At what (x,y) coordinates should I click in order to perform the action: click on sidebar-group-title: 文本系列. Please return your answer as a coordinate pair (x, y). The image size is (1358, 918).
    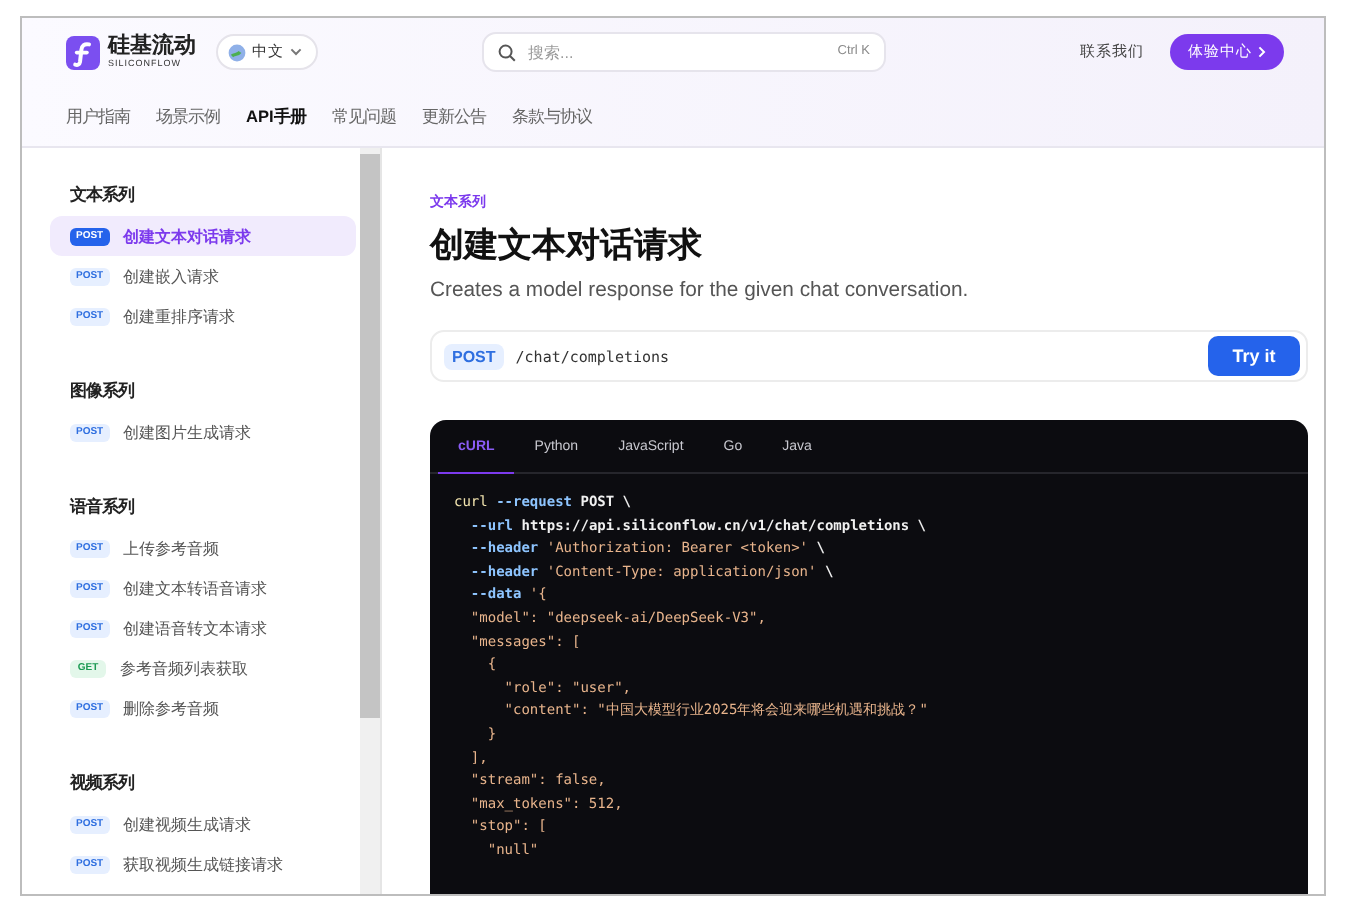
    Looking at the image, I should click on (103, 195).